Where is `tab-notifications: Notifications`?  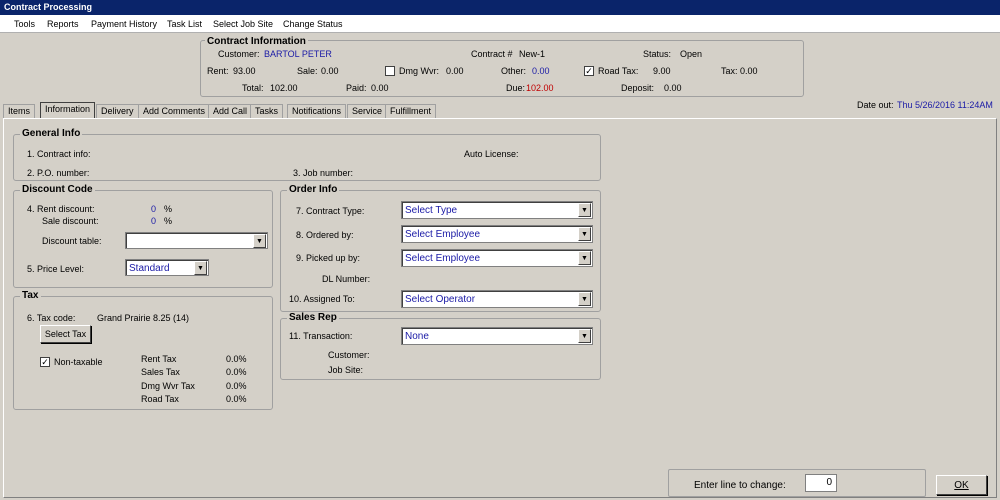
tab-notifications: Notifications is located at coordinates (317, 111).